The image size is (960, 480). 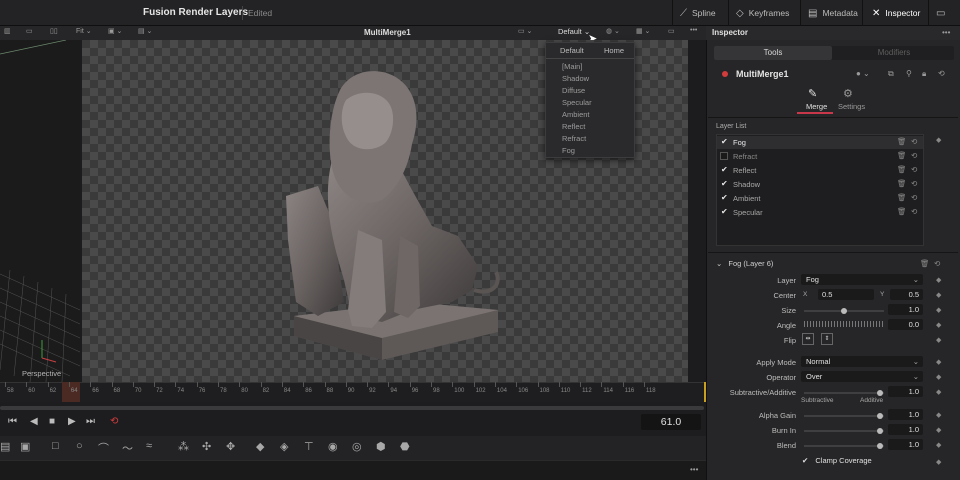 I want to click on polygon-tool-icon: ⌒, so click(x=103, y=448).